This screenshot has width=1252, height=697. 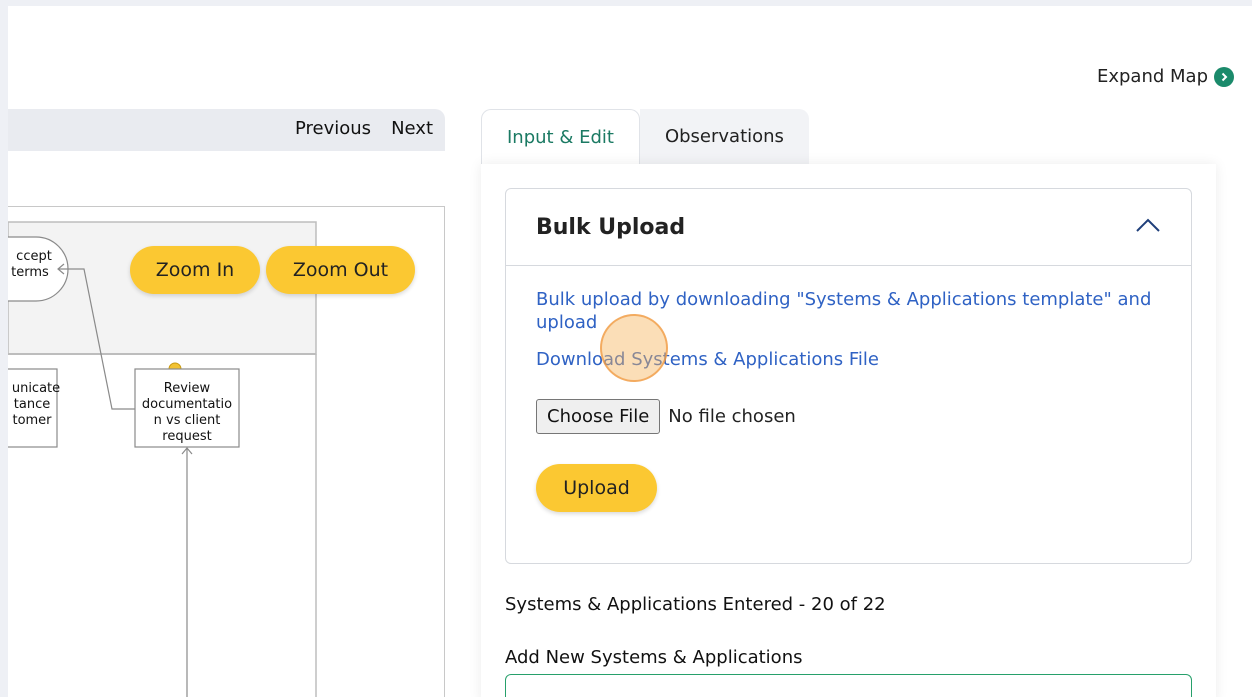 What do you see at coordinates (36, 388) in the screenshot?
I see `communicate-line-1: unicate` at bounding box center [36, 388].